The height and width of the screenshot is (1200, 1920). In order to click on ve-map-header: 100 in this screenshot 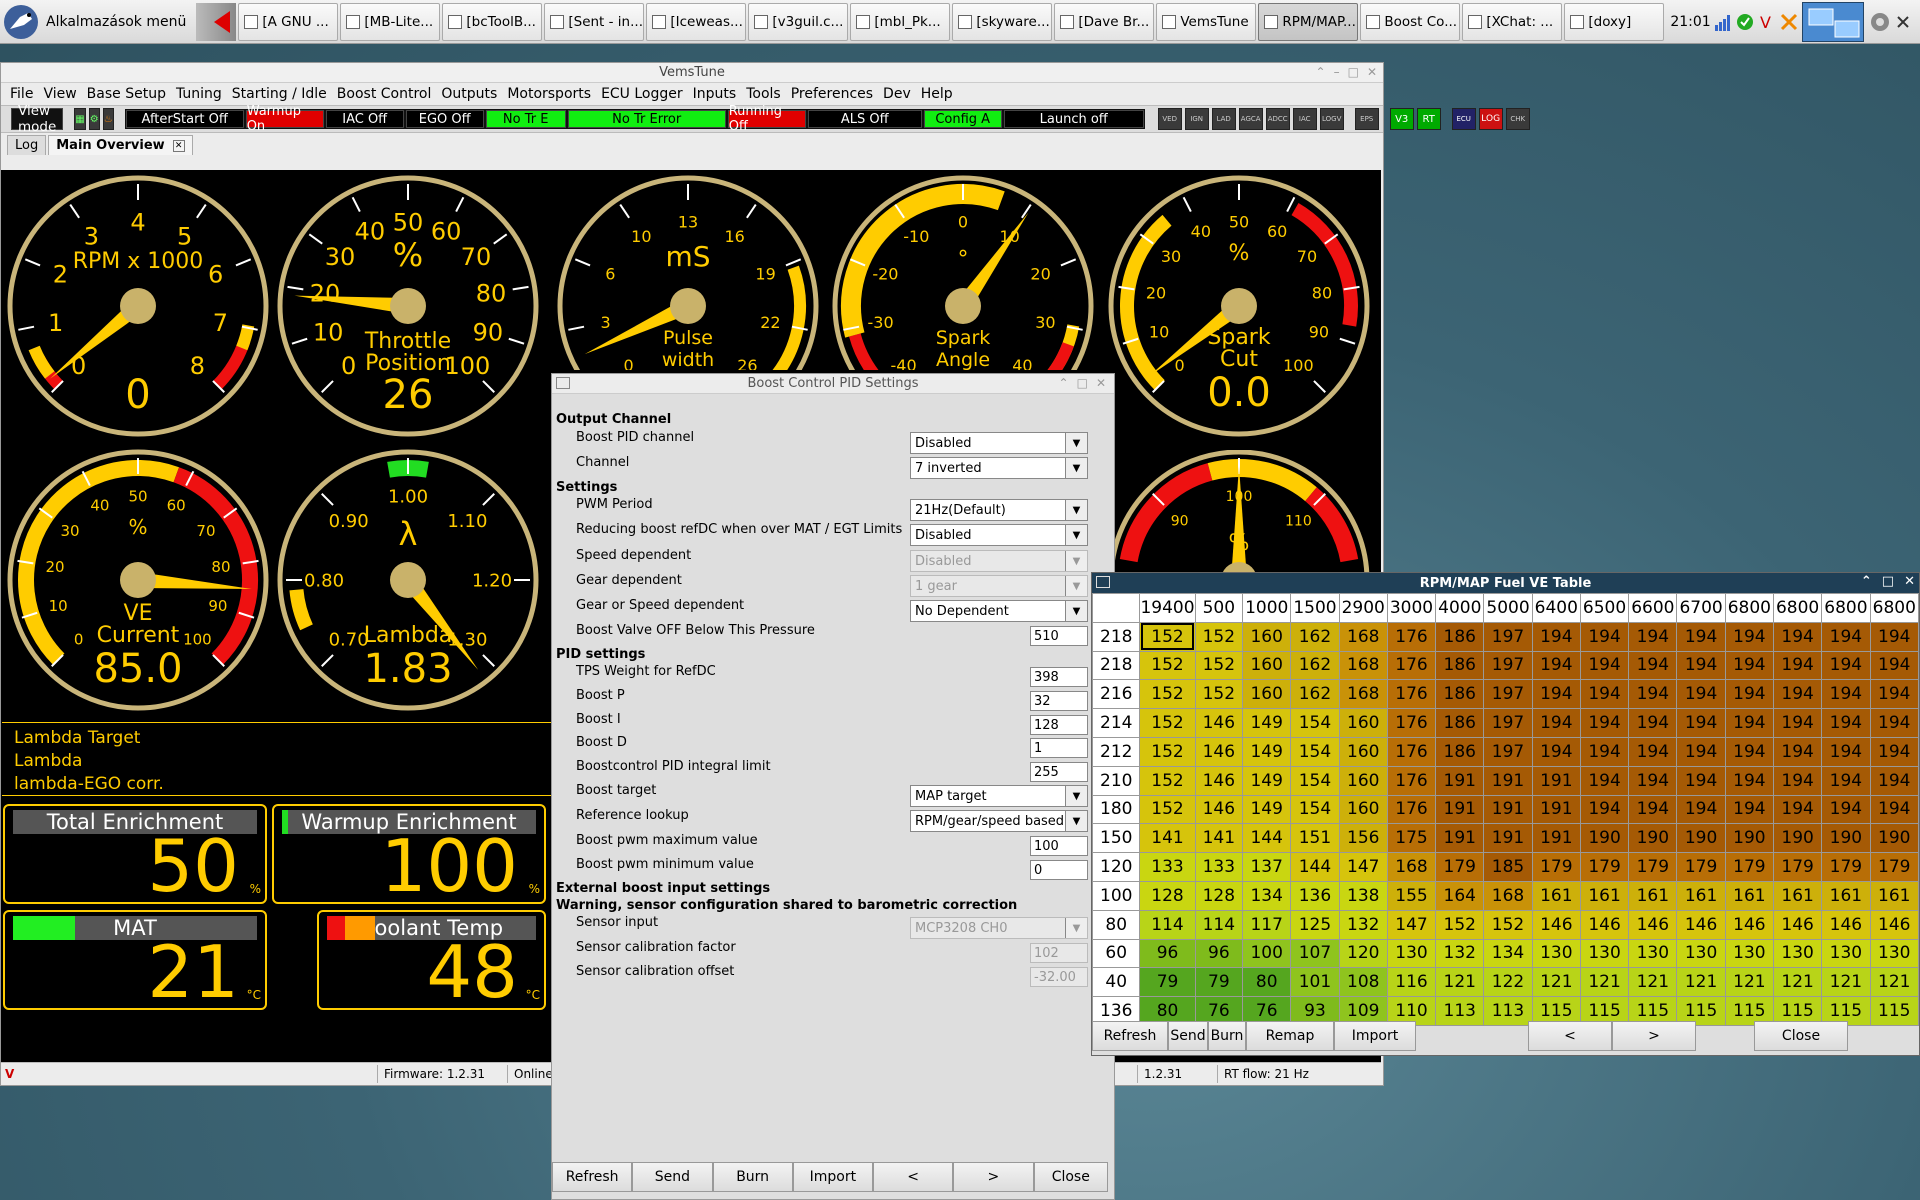, I will do `click(1116, 895)`.